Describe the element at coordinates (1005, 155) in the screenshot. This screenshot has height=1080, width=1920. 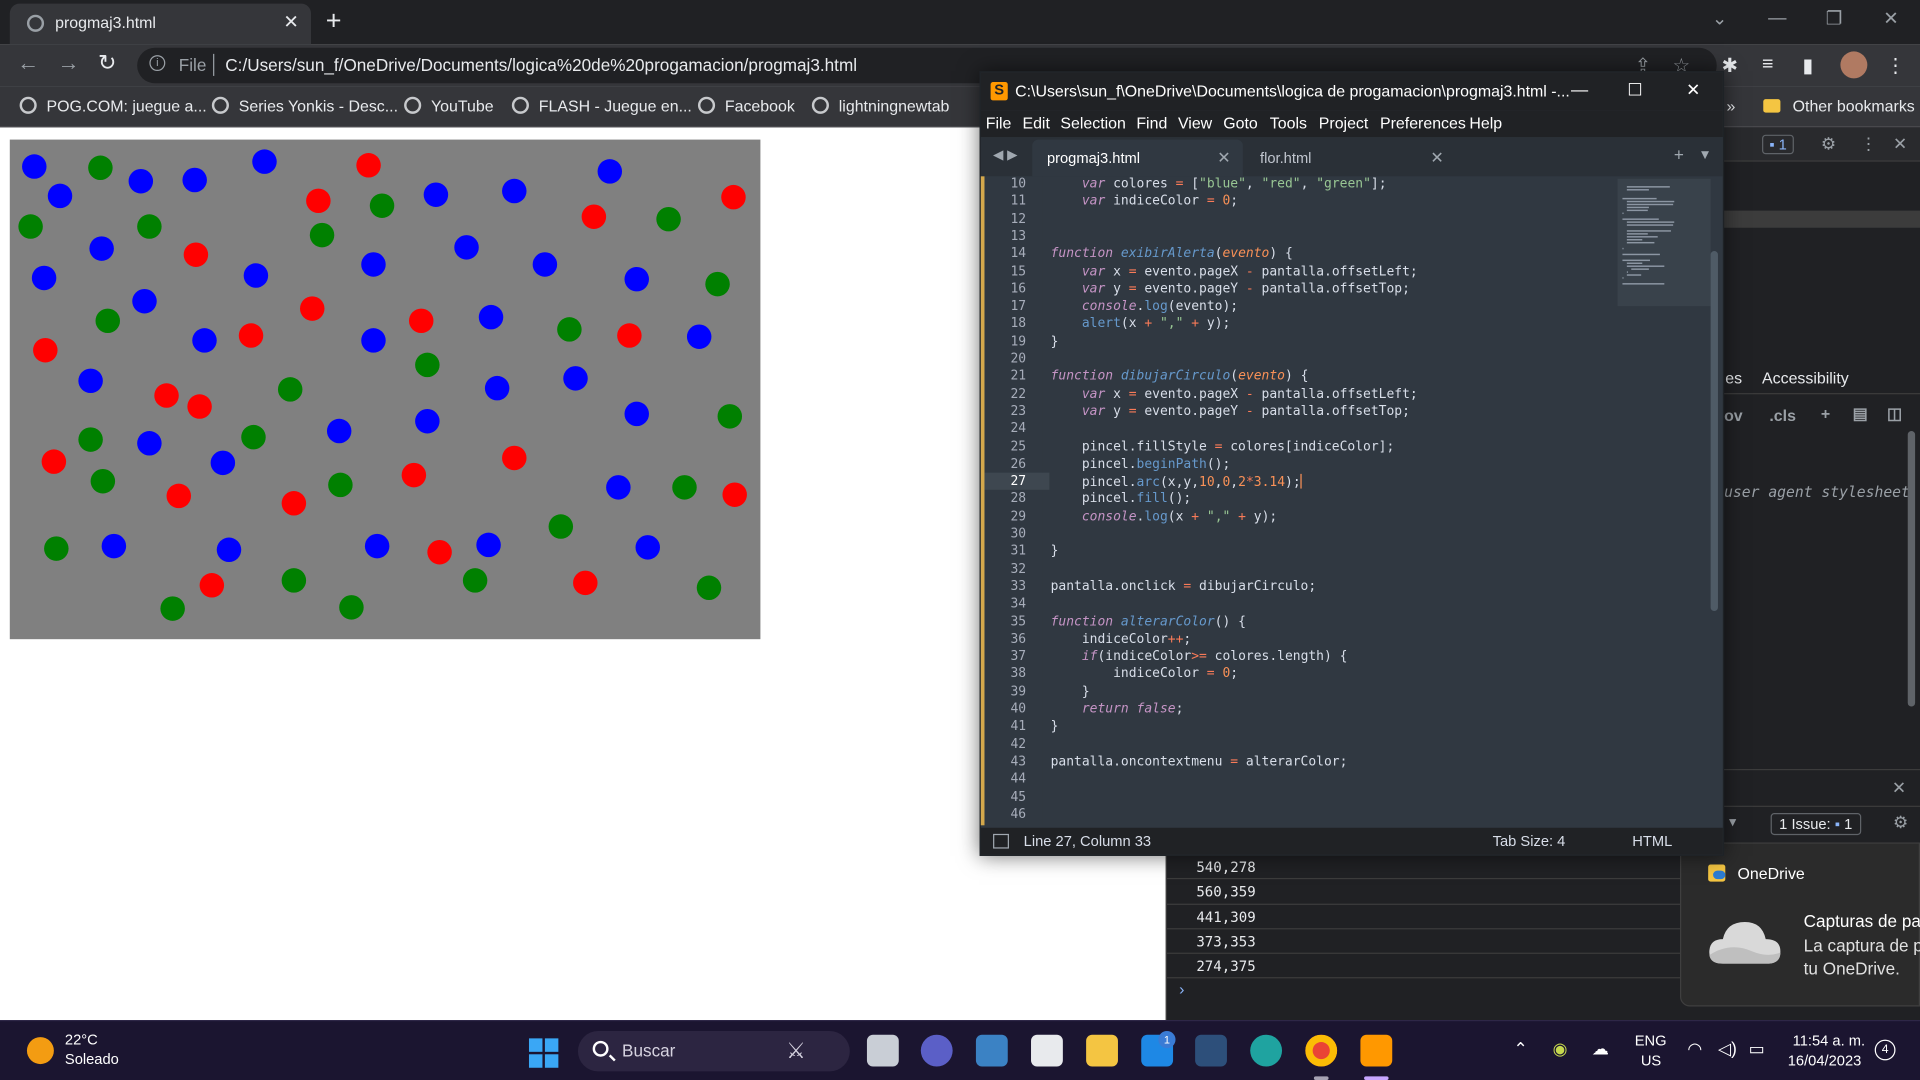
I see `tab-nav-arrows-icon: ◀ ▶` at that location.